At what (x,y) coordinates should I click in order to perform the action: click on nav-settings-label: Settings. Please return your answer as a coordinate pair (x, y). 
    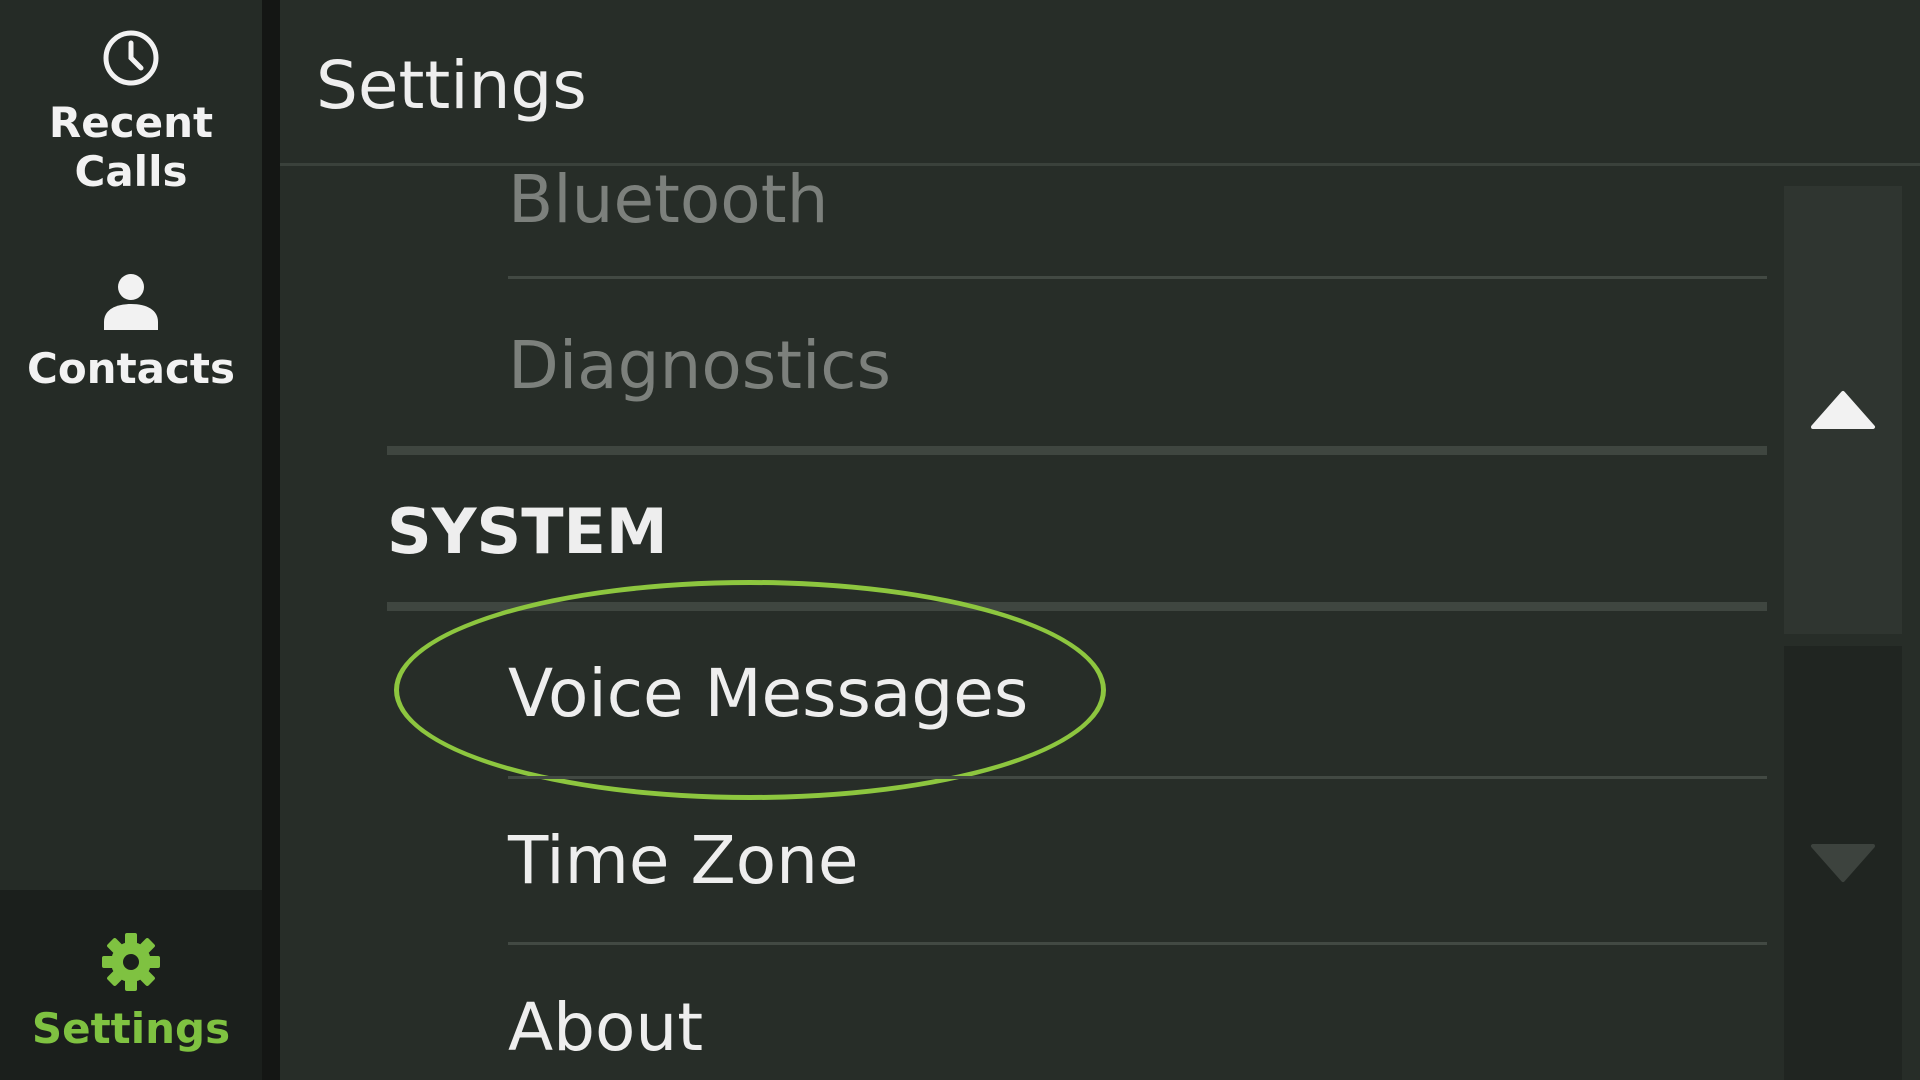
    Looking at the image, I should click on (131, 1028).